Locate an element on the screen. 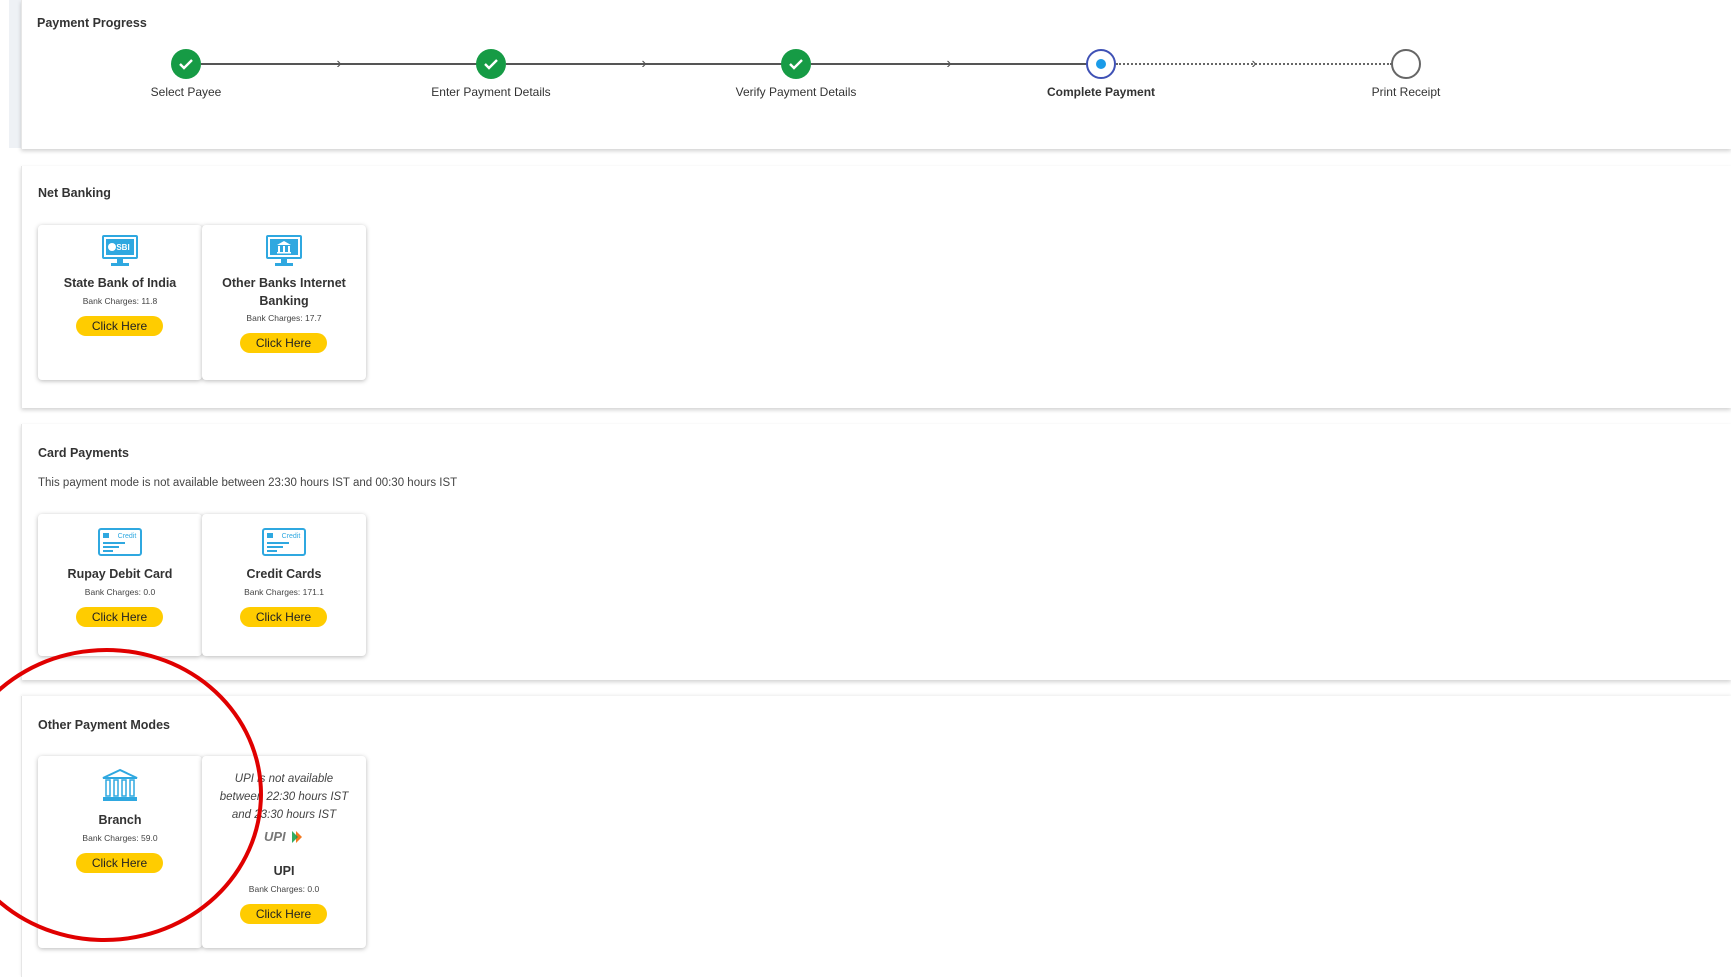 This screenshot has width=1731, height=977. branch-click-here-button: Click Here is located at coordinates (119, 863).